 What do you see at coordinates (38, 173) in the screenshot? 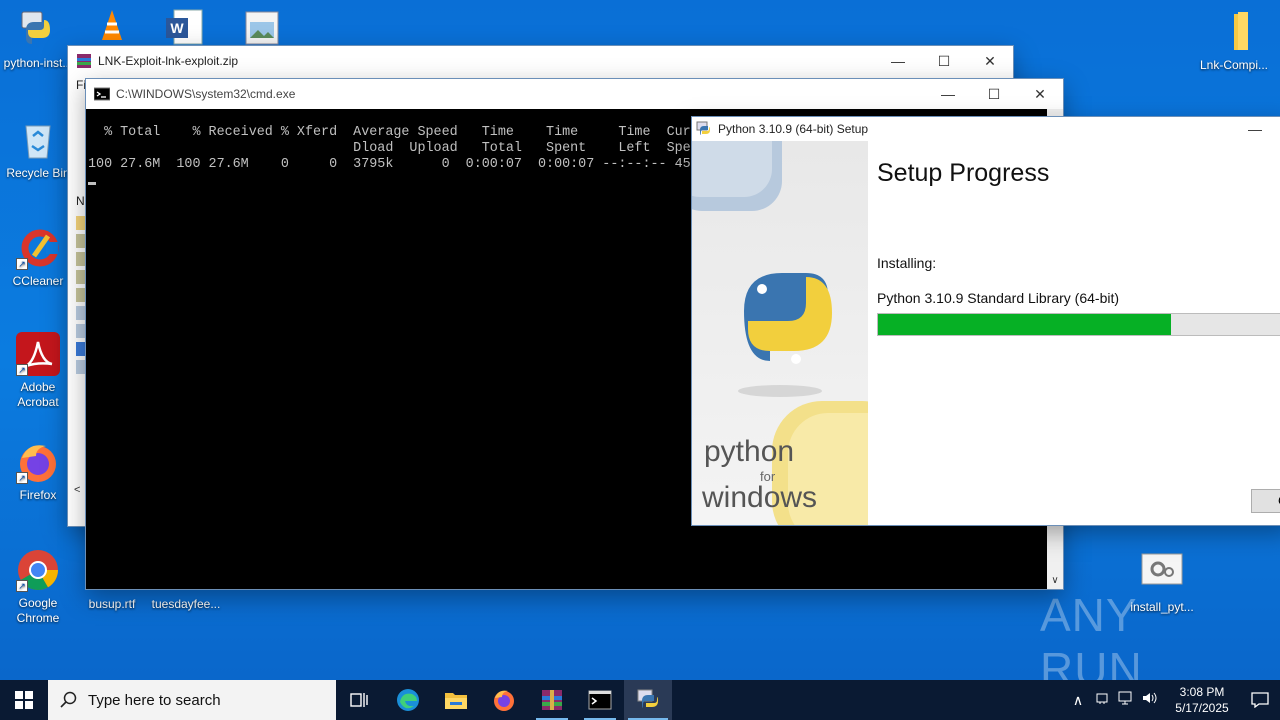
I see `desktop-icon-label: Recycle Bin` at bounding box center [38, 173].